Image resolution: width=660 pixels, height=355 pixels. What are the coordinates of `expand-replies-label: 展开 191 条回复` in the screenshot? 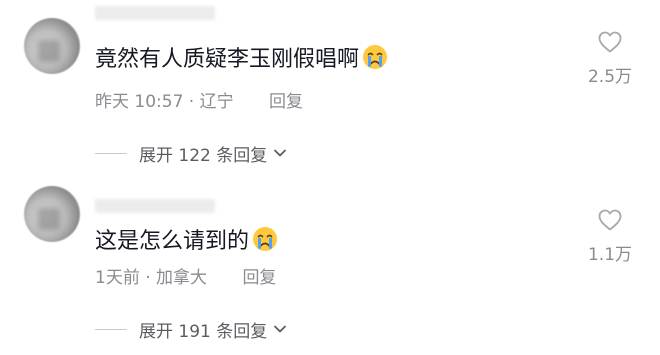 It's located at (203, 331).